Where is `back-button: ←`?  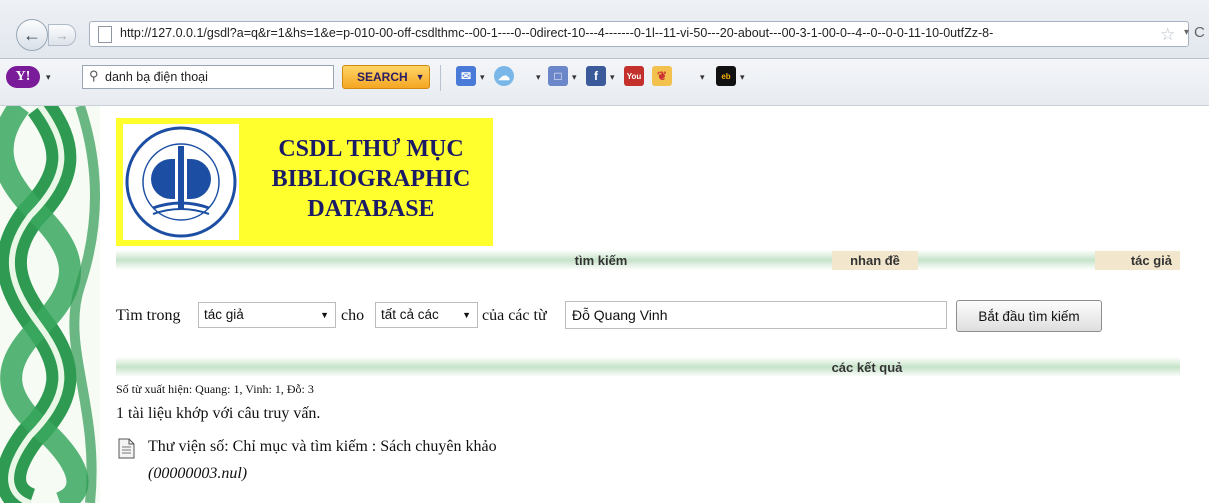
back-button: ← is located at coordinates (32, 35).